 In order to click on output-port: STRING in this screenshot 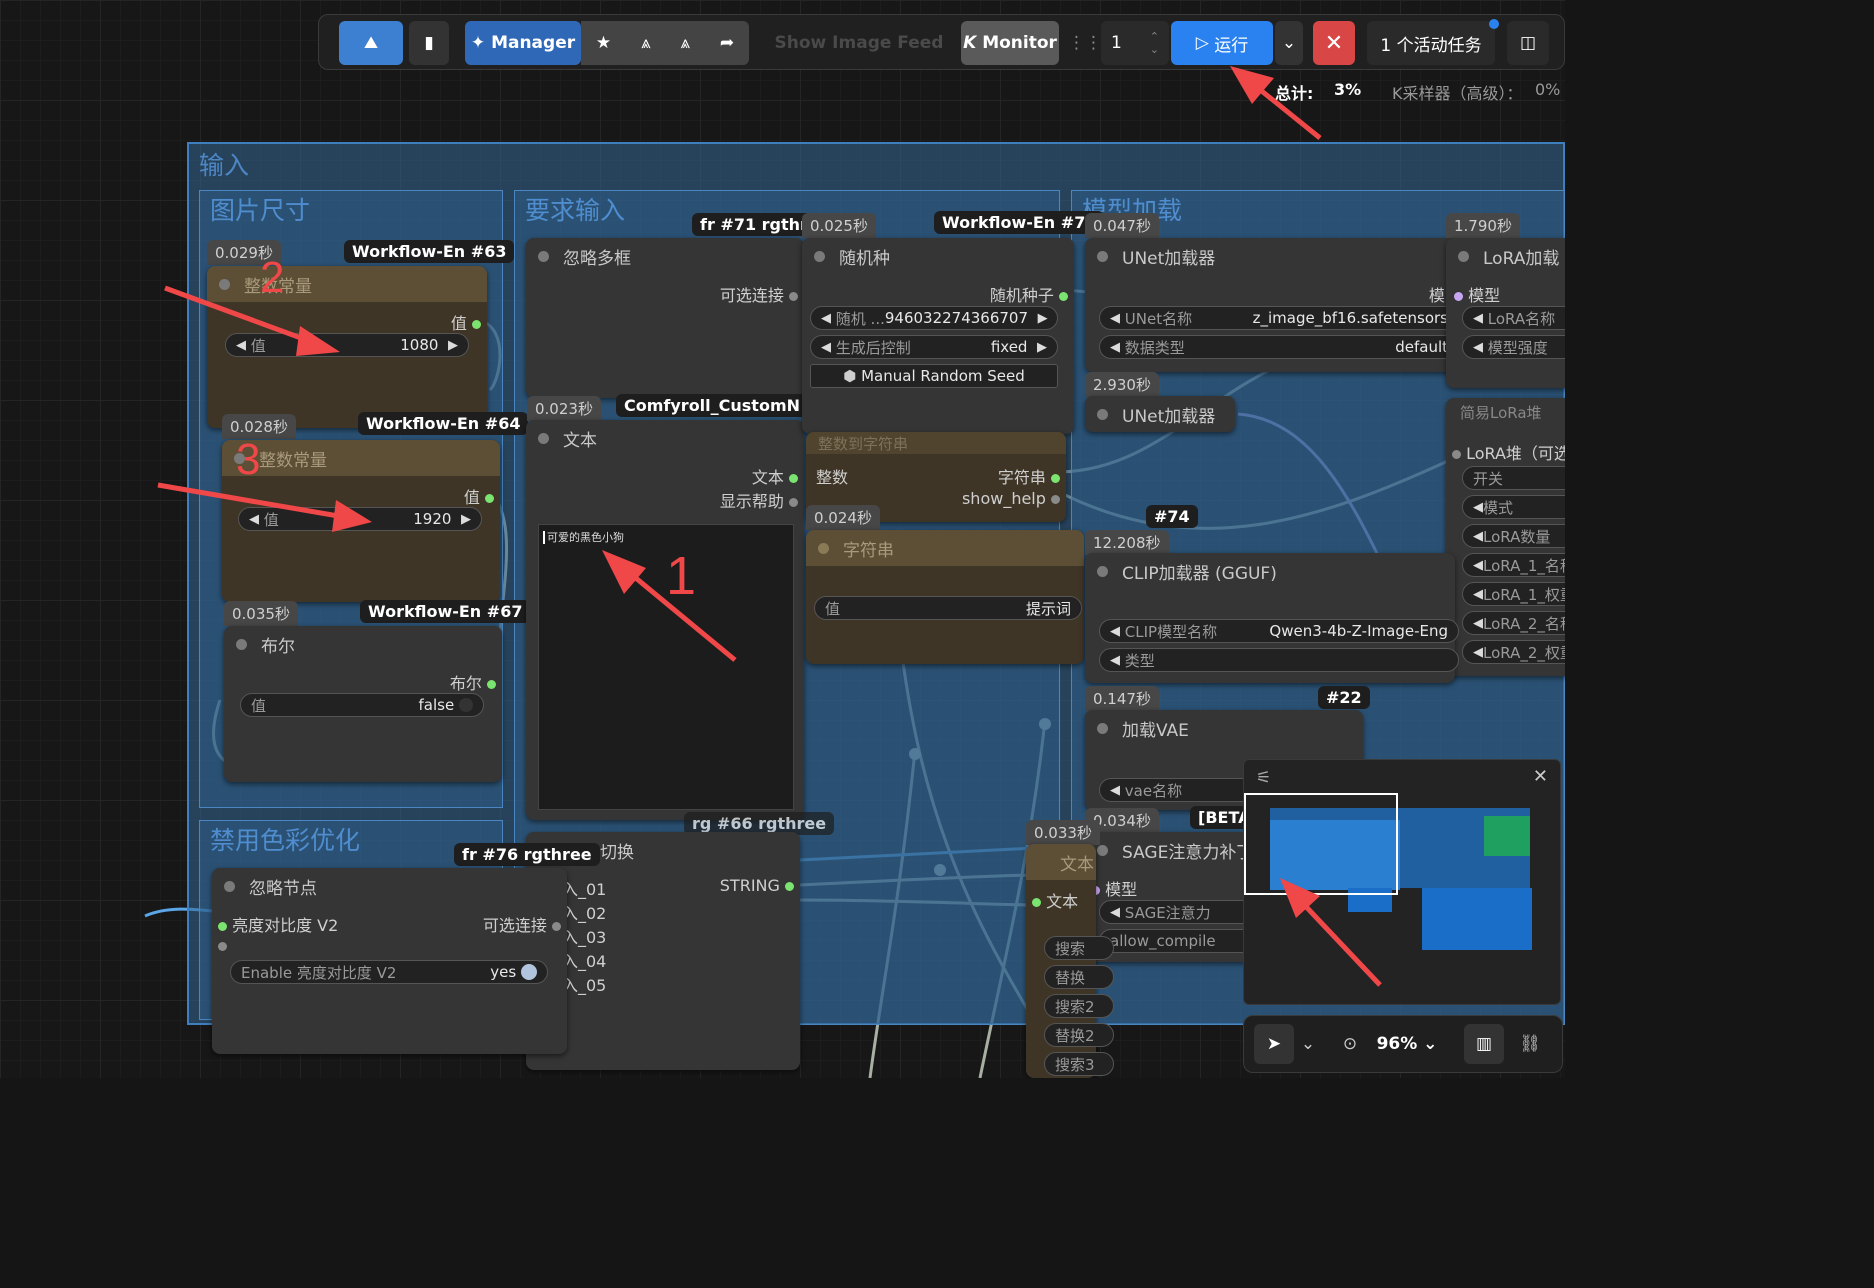, I will do `click(757, 885)`.